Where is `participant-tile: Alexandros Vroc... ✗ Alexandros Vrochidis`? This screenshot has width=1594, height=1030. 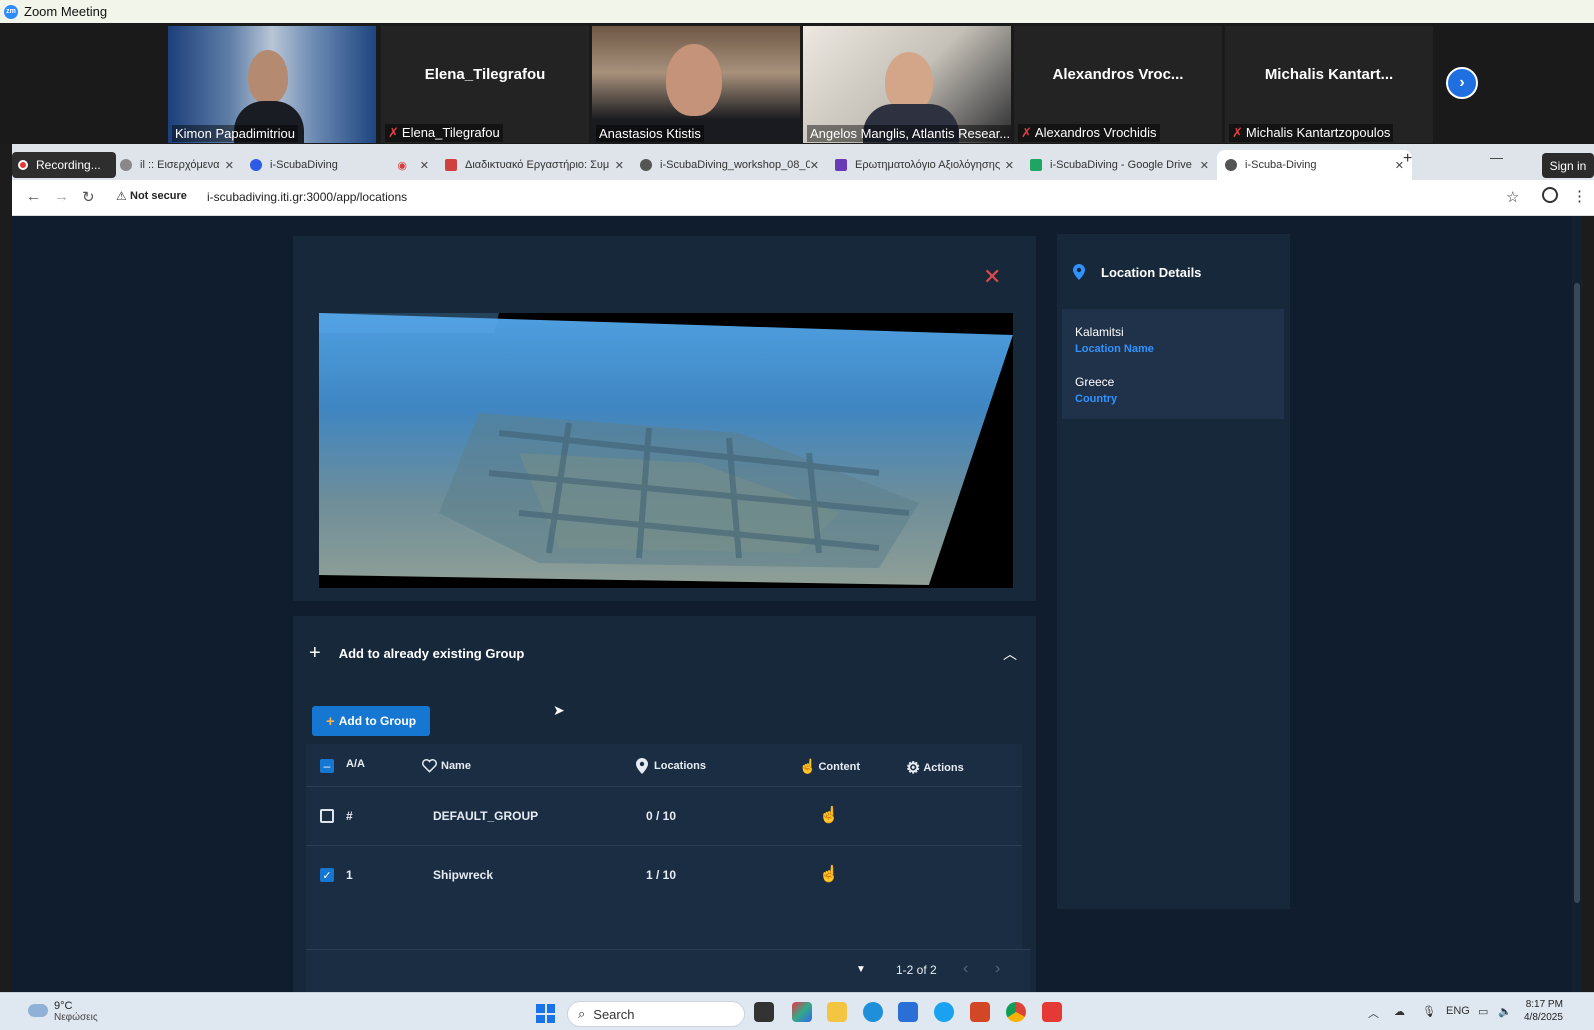
participant-tile: Alexandros Vroc... ✗ Alexandros Vrochidis is located at coordinates (1118, 84).